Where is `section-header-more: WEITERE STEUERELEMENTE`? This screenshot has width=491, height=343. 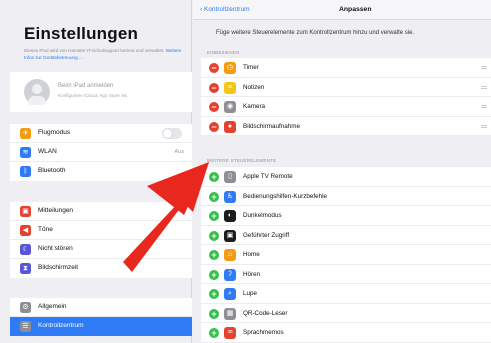 section-header-more: WEITERE STEUERELEMENTE is located at coordinates (242, 160).